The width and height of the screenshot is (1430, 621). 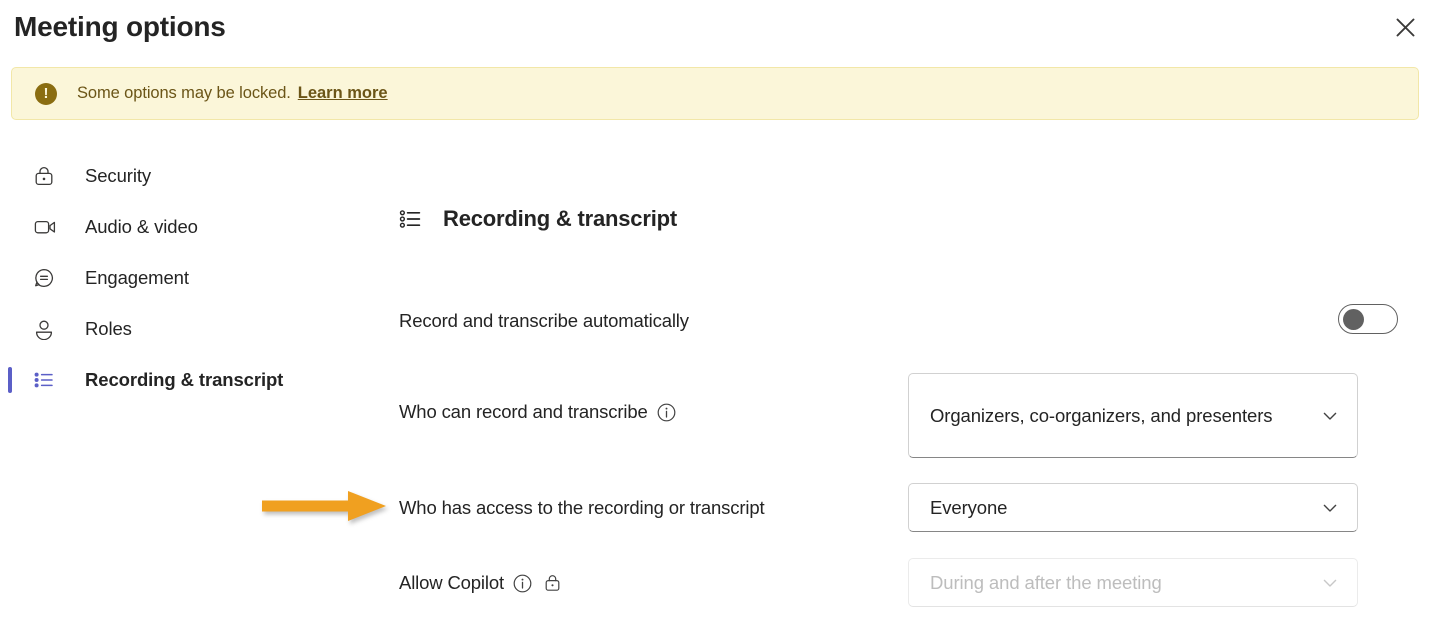 I want to click on sidebar-item-label: Recording & transcript, so click(x=184, y=379).